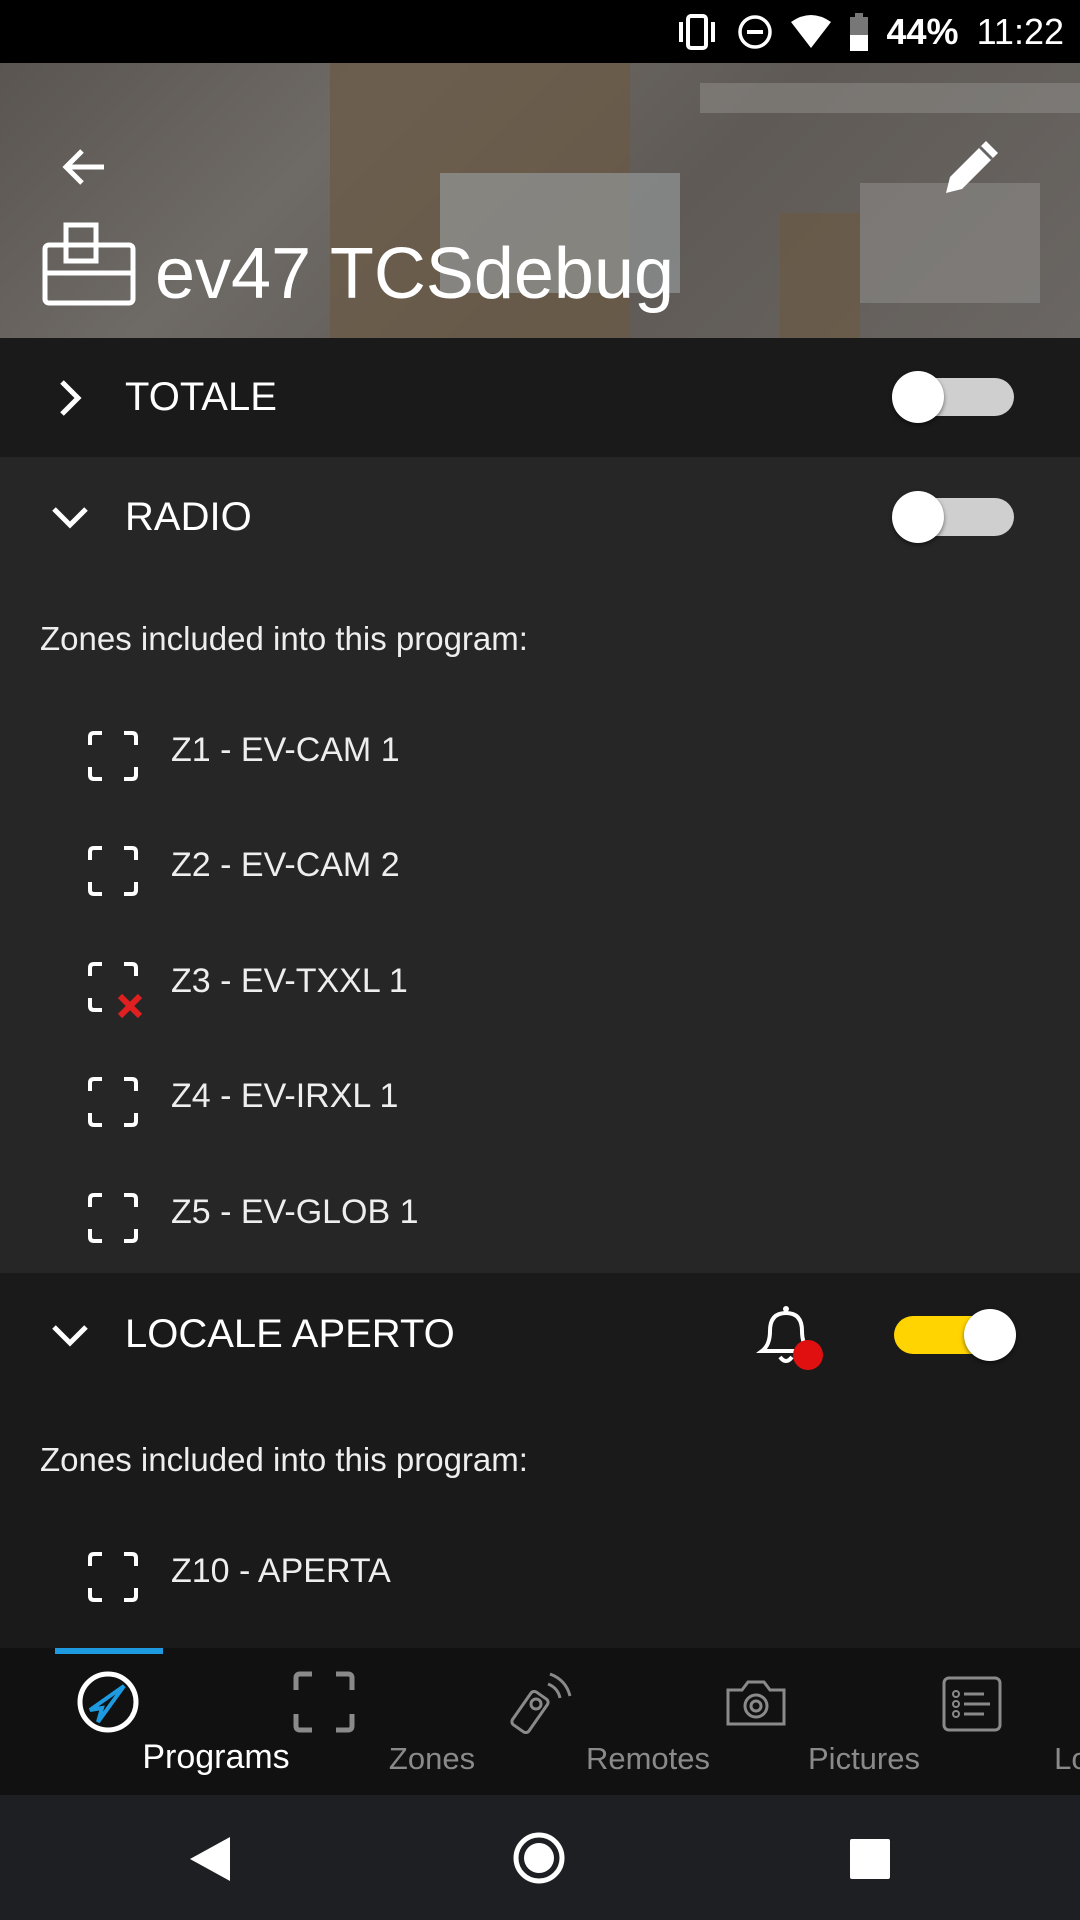 The height and width of the screenshot is (1920, 1080). Describe the element at coordinates (540, 31) in the screenshot. I see `status-bar: 44% 11:22` at that location.